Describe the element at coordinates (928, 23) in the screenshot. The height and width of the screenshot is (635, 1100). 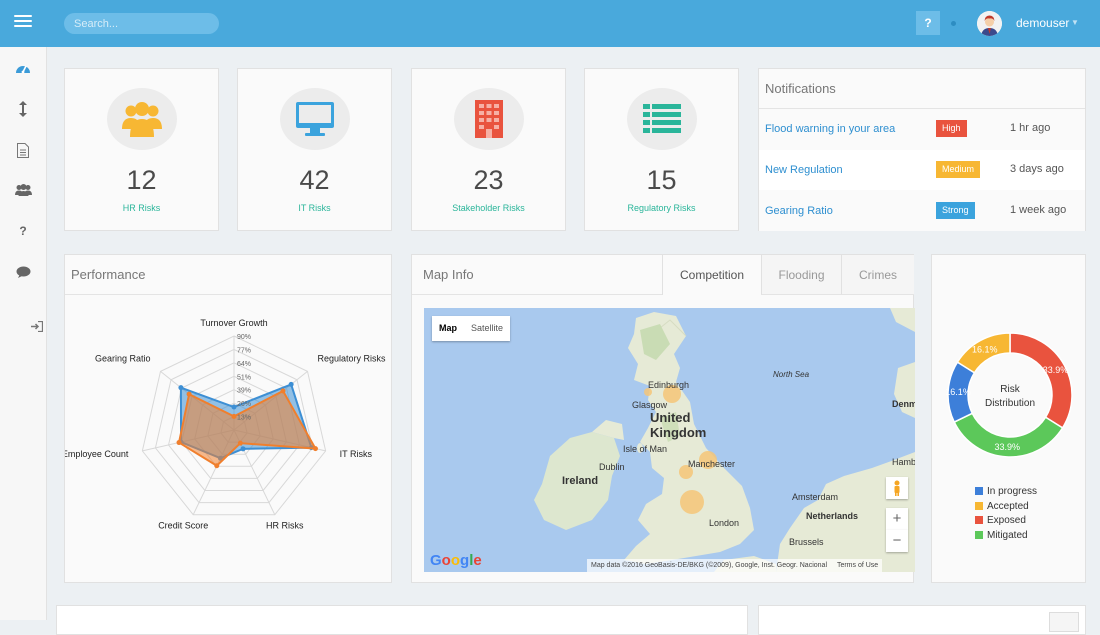
I see `help-button: ?` at that location.